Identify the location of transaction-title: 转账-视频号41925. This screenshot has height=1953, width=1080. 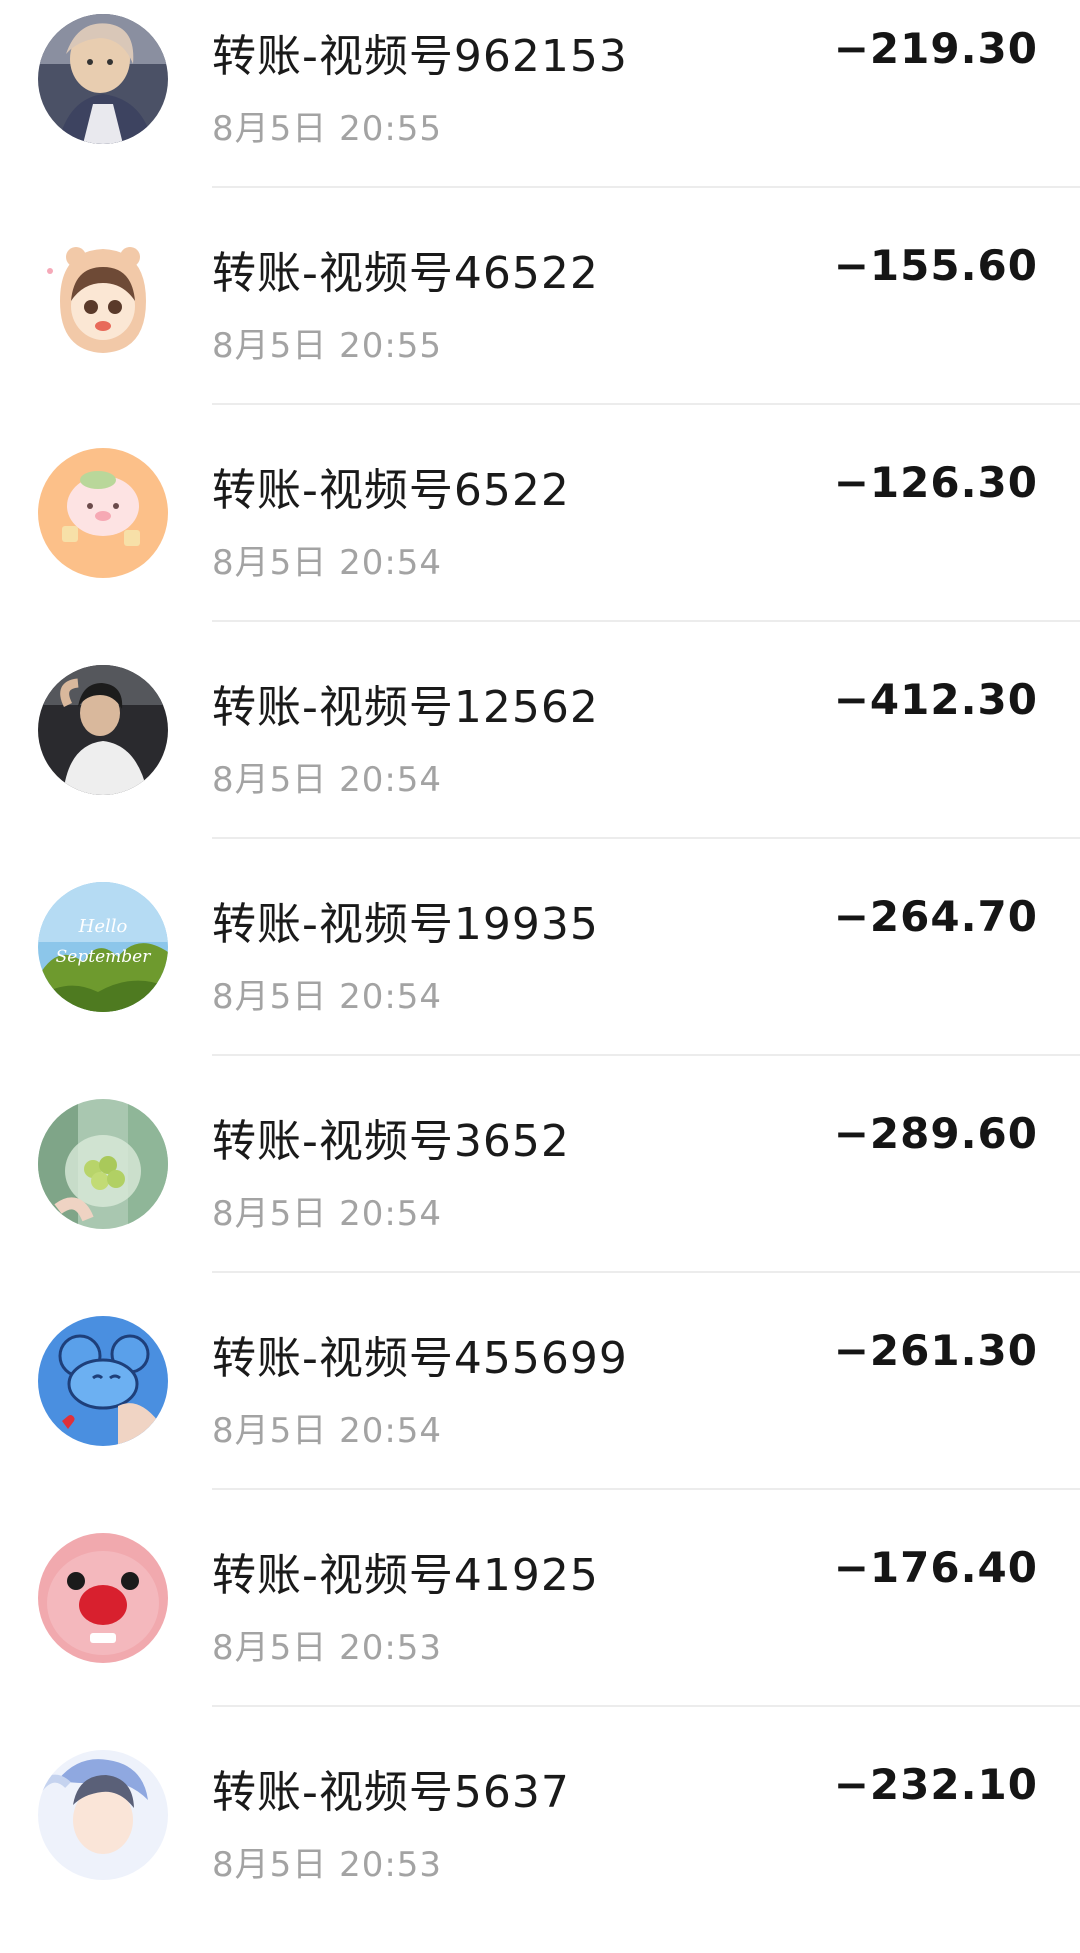
(405, 1575).